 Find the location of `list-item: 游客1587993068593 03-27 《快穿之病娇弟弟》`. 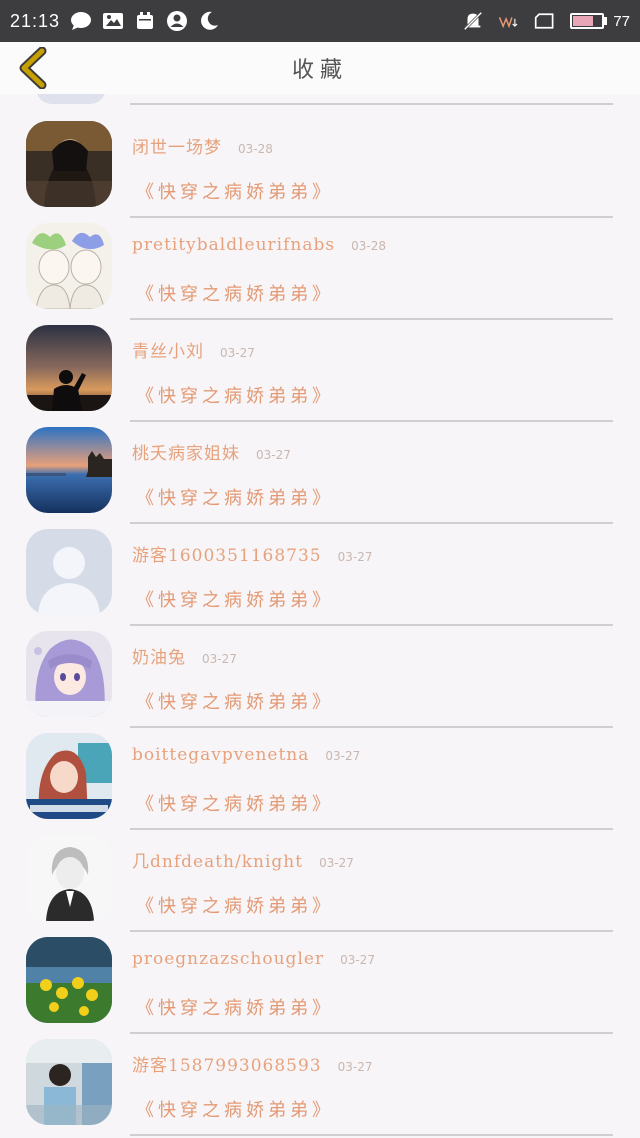

list-item: 游客1587993068593 03-27 《快穿之病娇弟弟》 is located at coordinates (320, 1080).